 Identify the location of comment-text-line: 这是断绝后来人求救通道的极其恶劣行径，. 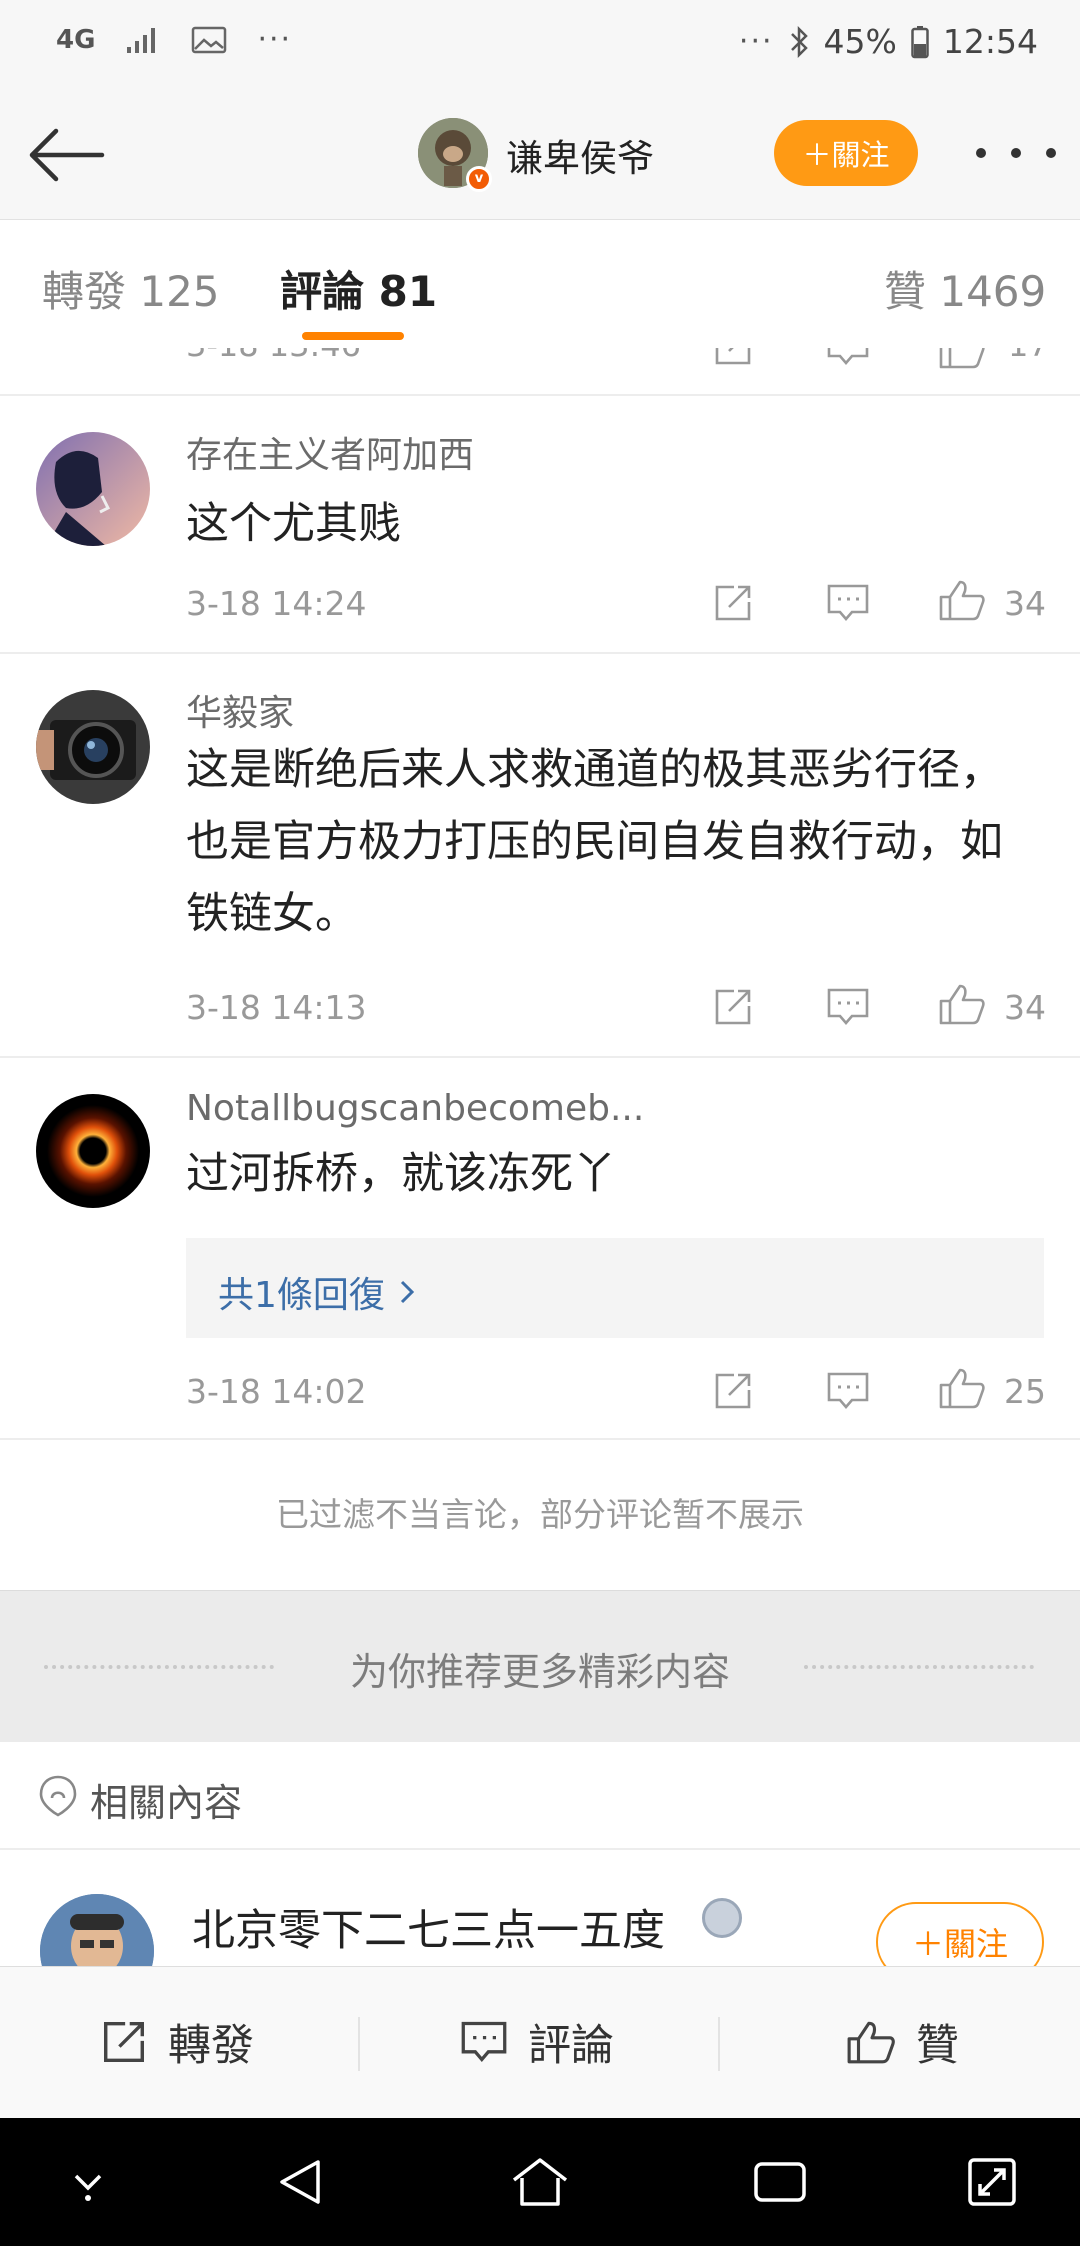
(594, 770).